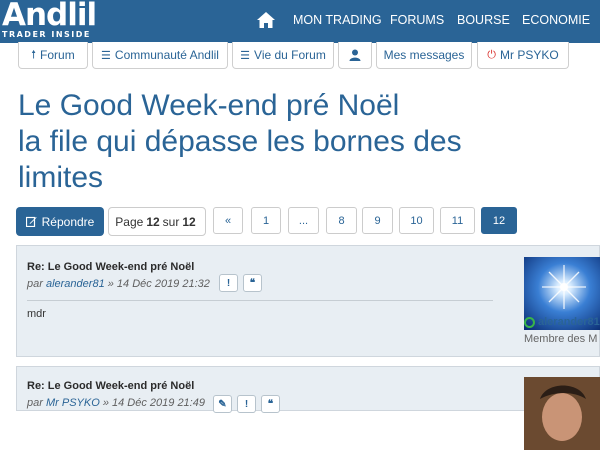  I want to click on vie-du-forum-button: ☰ Vie du Forum, so click(283, 55).